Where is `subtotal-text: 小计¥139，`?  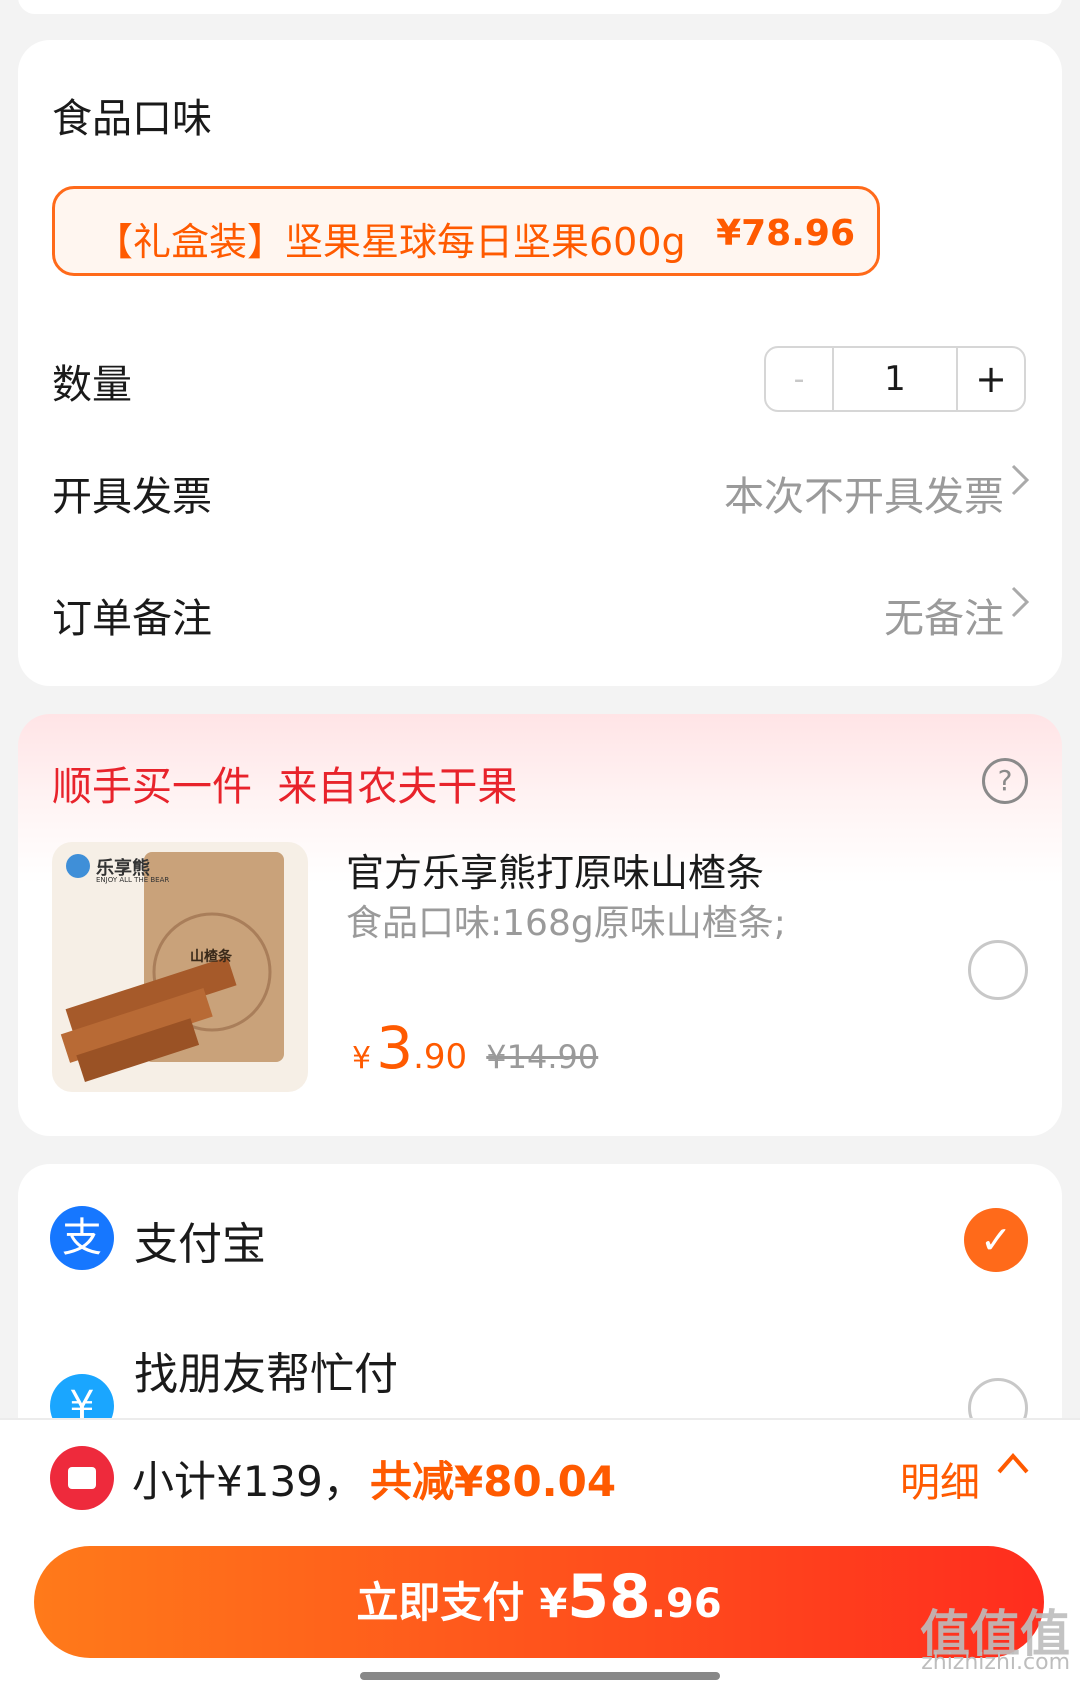
subtotal-text: 小计¥139， is located at coordinates (248, 1481).